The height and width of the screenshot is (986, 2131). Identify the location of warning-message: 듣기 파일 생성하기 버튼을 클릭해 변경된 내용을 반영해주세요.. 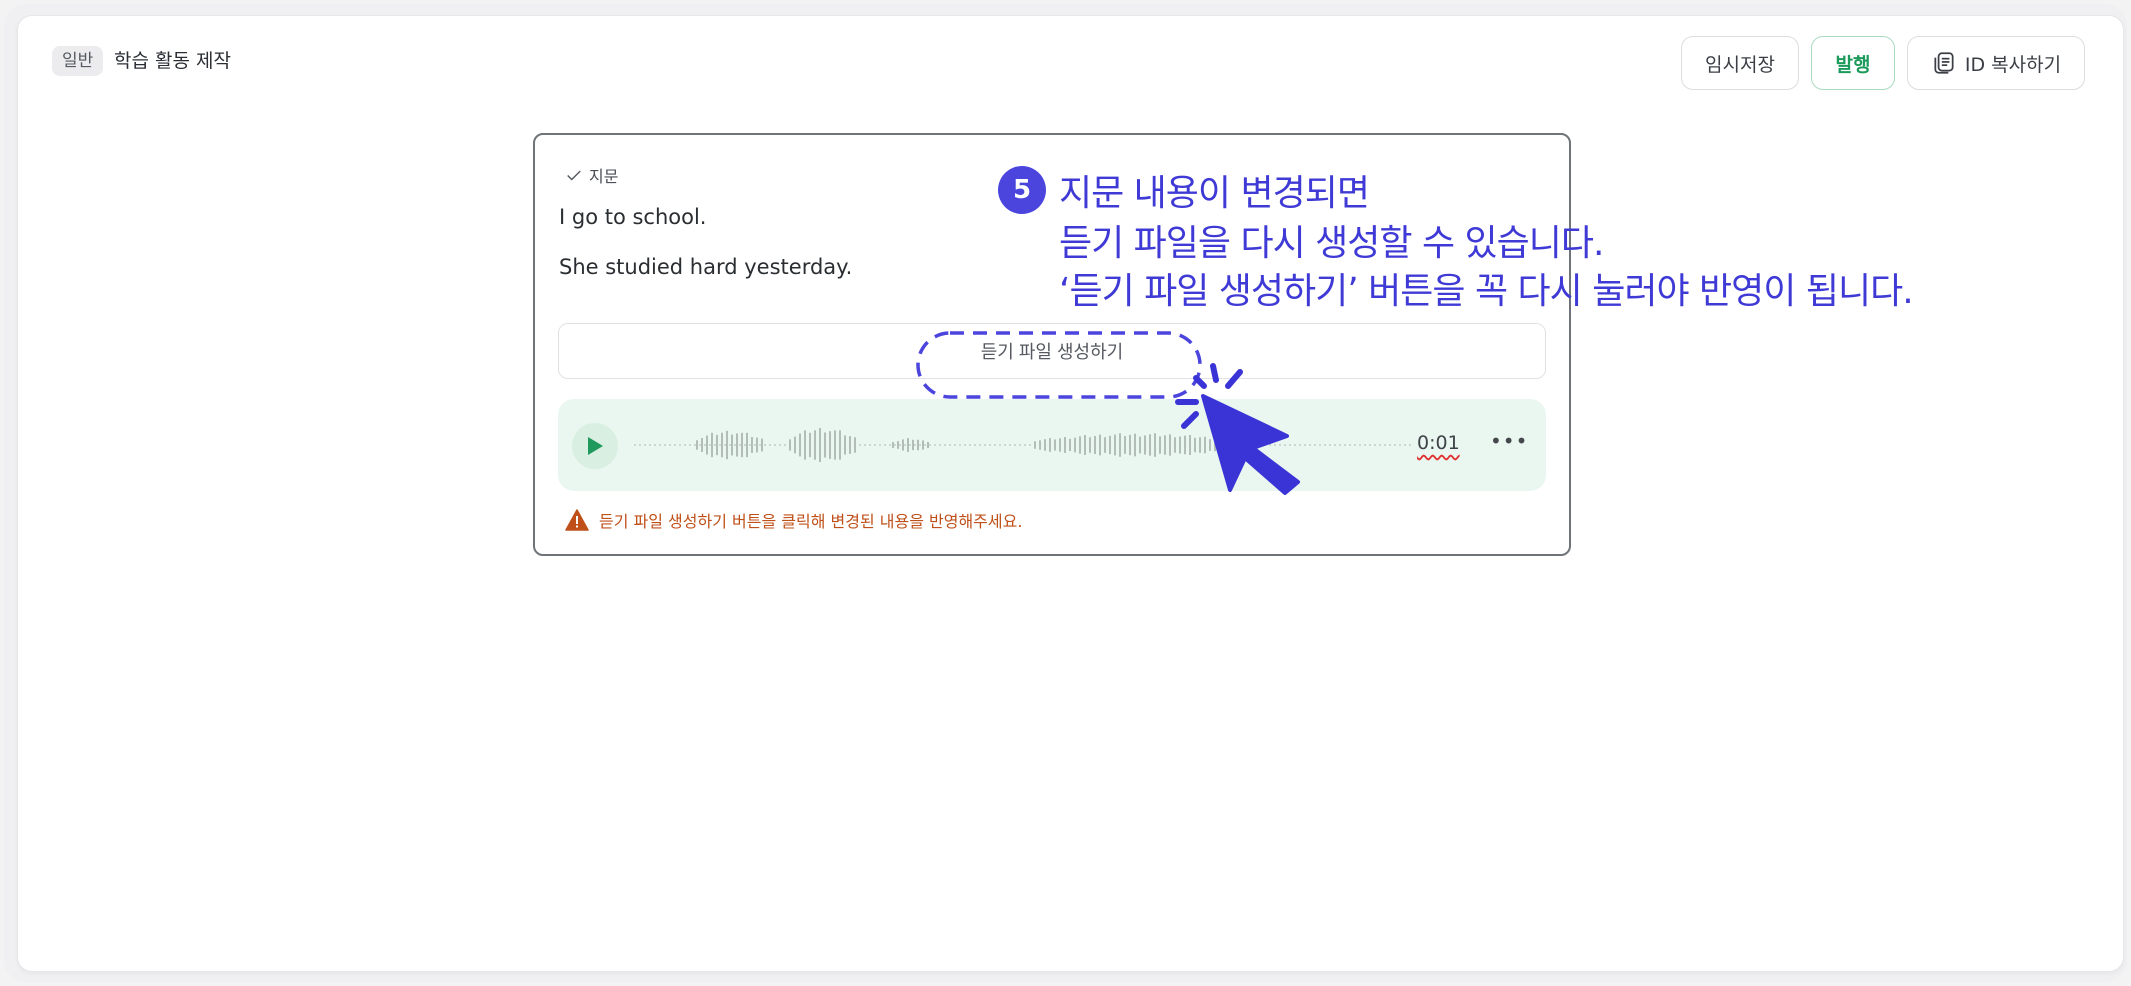
(793, 520).